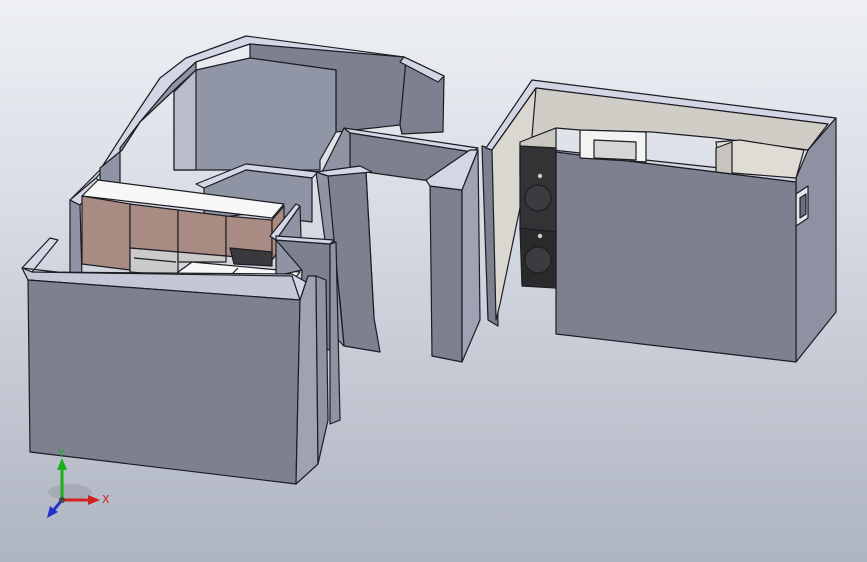  What do you see at coordinates (538, 260) in the screenshot?
I see `washer-door-icon` at bounding box center [538, 260].